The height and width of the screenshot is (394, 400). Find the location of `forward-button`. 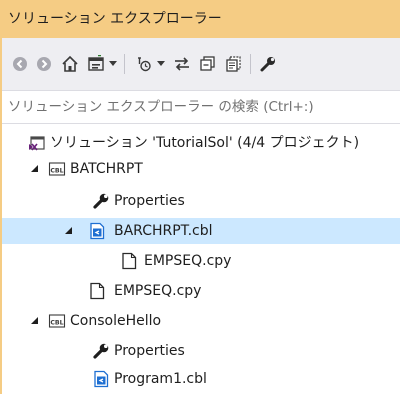

forward-button is located at coordinates (44, 64).